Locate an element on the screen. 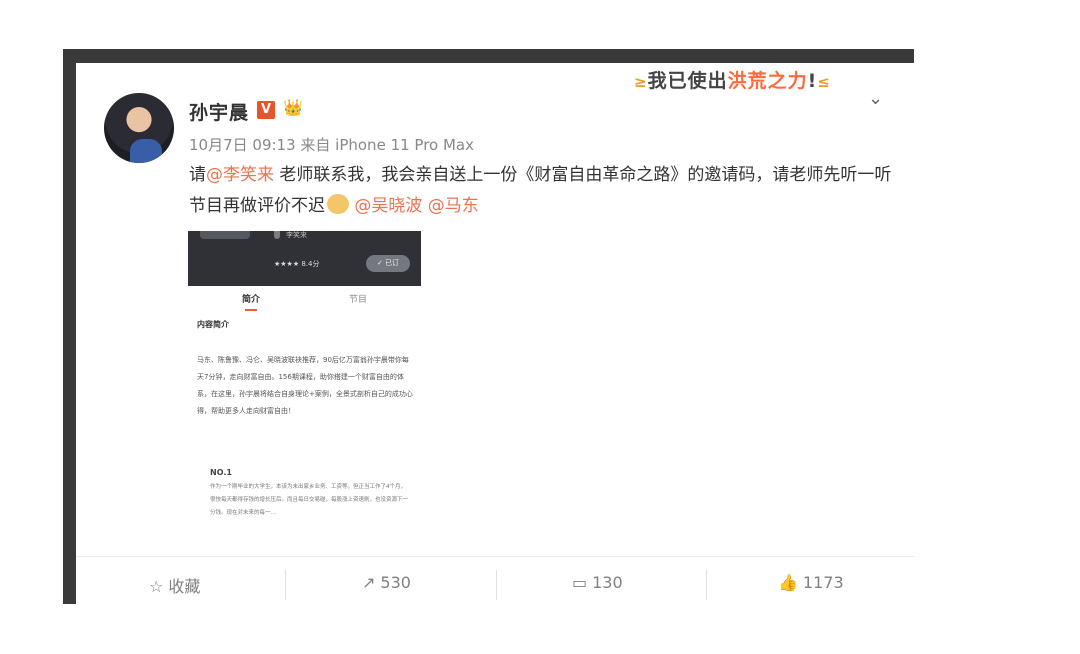  image-tab-episodes: 节目 is located at coordinates (358, 300).